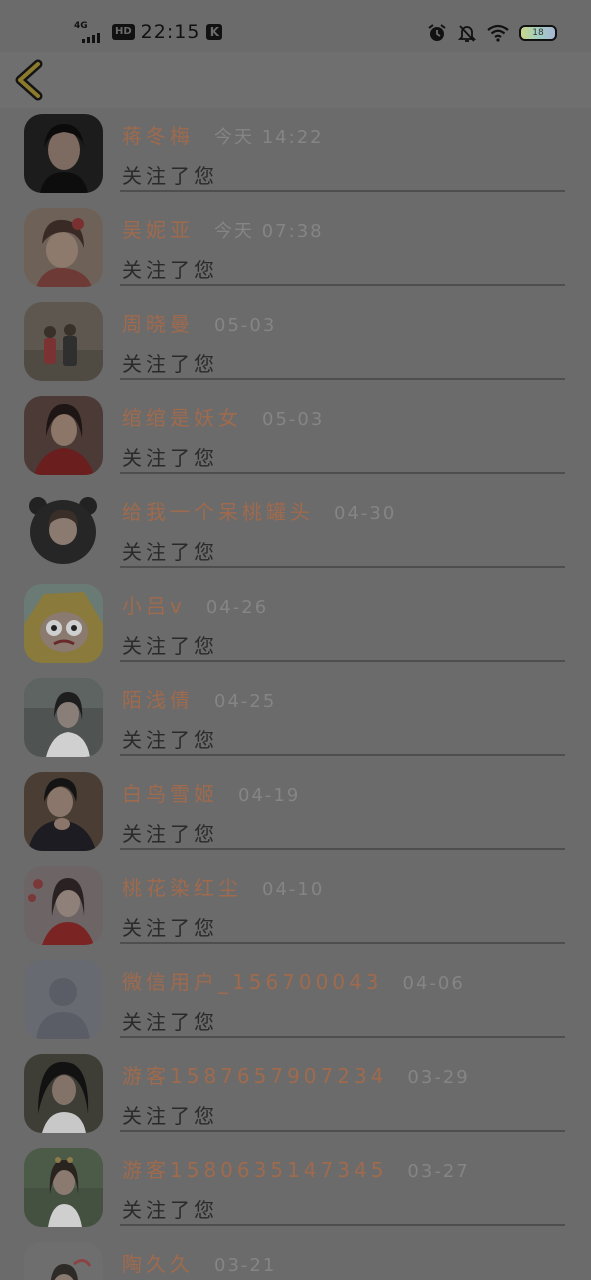 This screenshot has height=1280, width=591. Describe the element at coordinates (295, 343) in the screenshot. I see `list-item: 周晓曼 05-03 关注了您` at that location.